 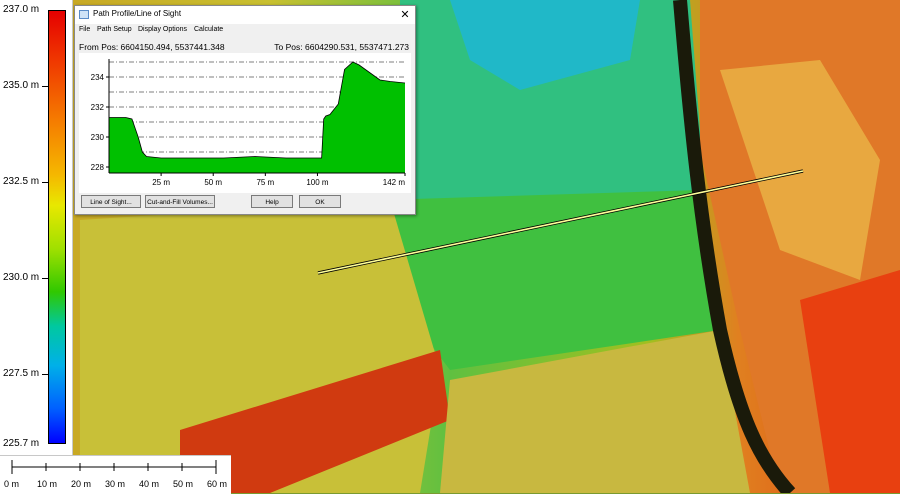 What do you see at coordinates (57, 227) in the screenshot?
I see `elevation-color-bar` at bounding box center [57, 227].